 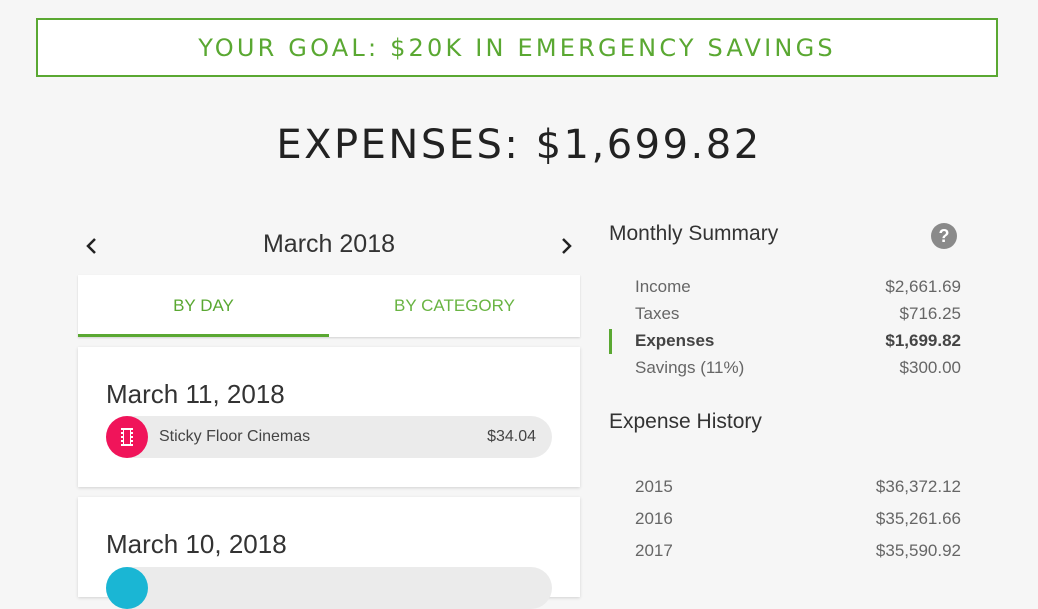 I want to click on history-year: 2015, so click(x=654, y=486).